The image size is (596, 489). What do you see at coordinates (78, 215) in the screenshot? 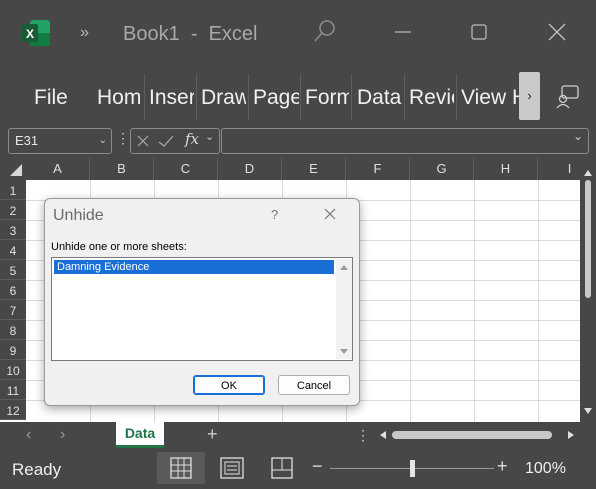
I see `dialog-title: Unhide` at bounding box center [78, 215].